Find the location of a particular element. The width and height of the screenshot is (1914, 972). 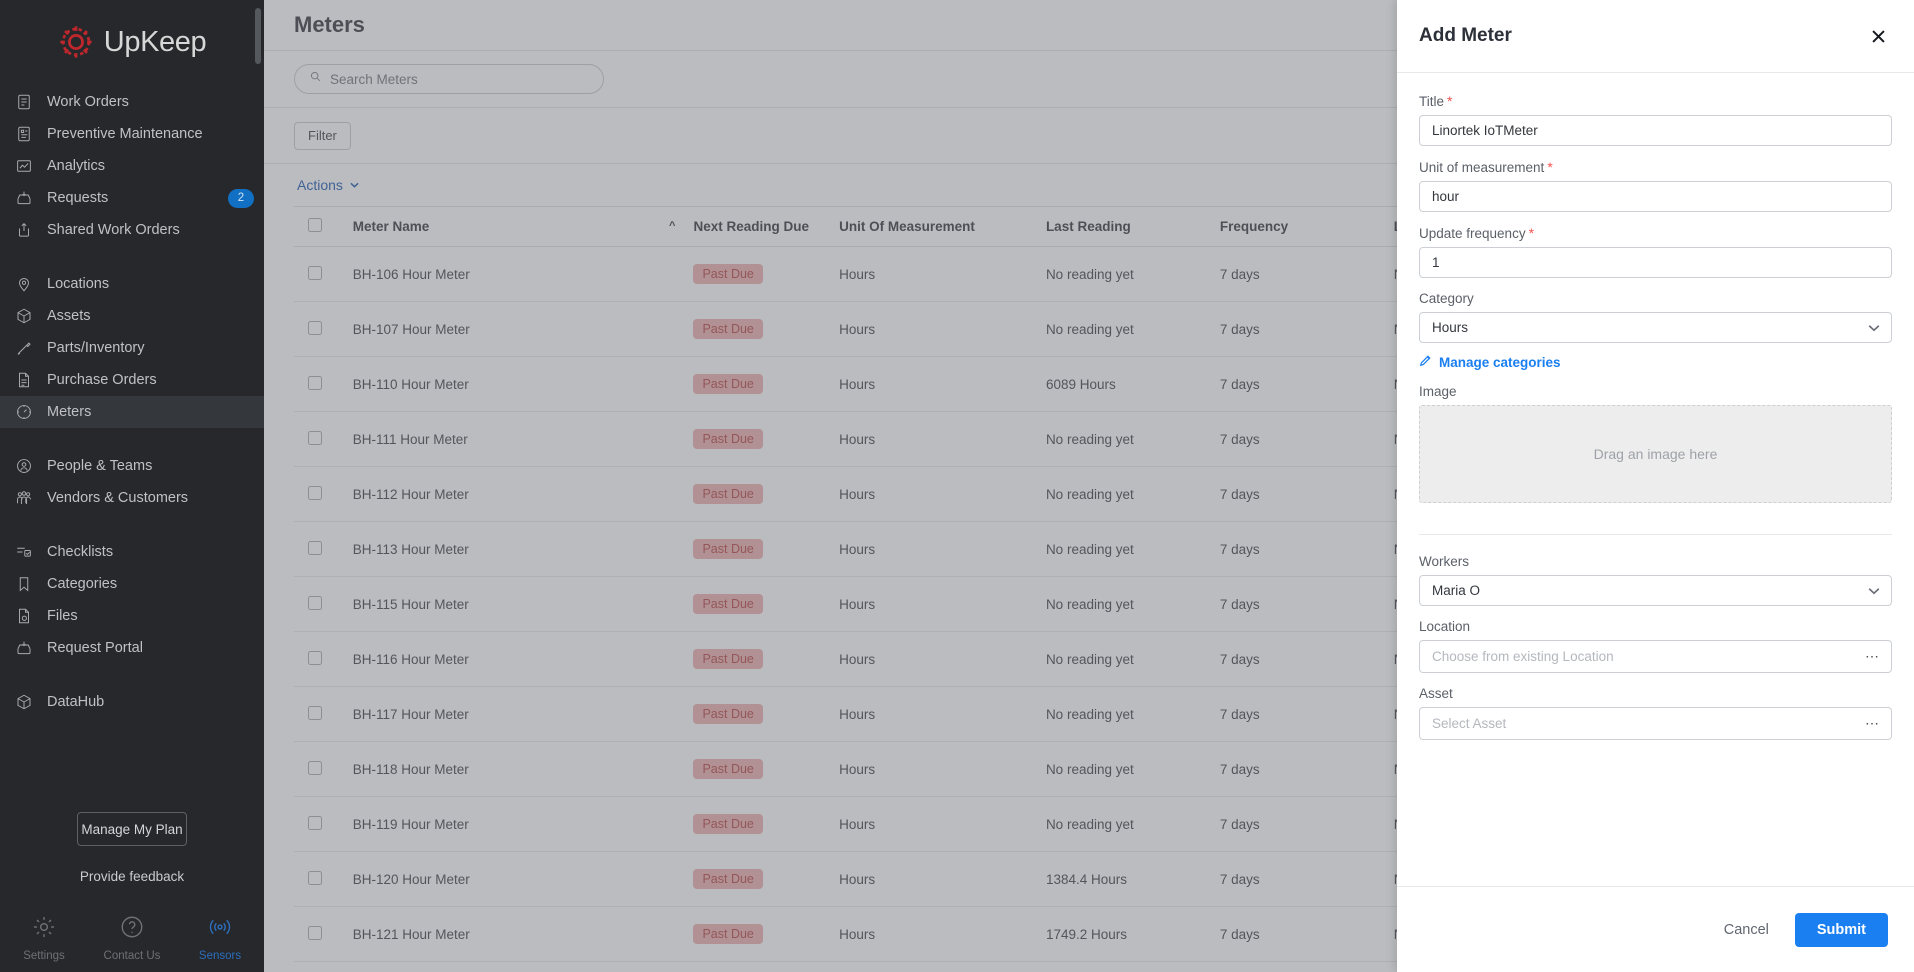

field-asset: Asset ⋯ is located at coordinates (1655, 713).